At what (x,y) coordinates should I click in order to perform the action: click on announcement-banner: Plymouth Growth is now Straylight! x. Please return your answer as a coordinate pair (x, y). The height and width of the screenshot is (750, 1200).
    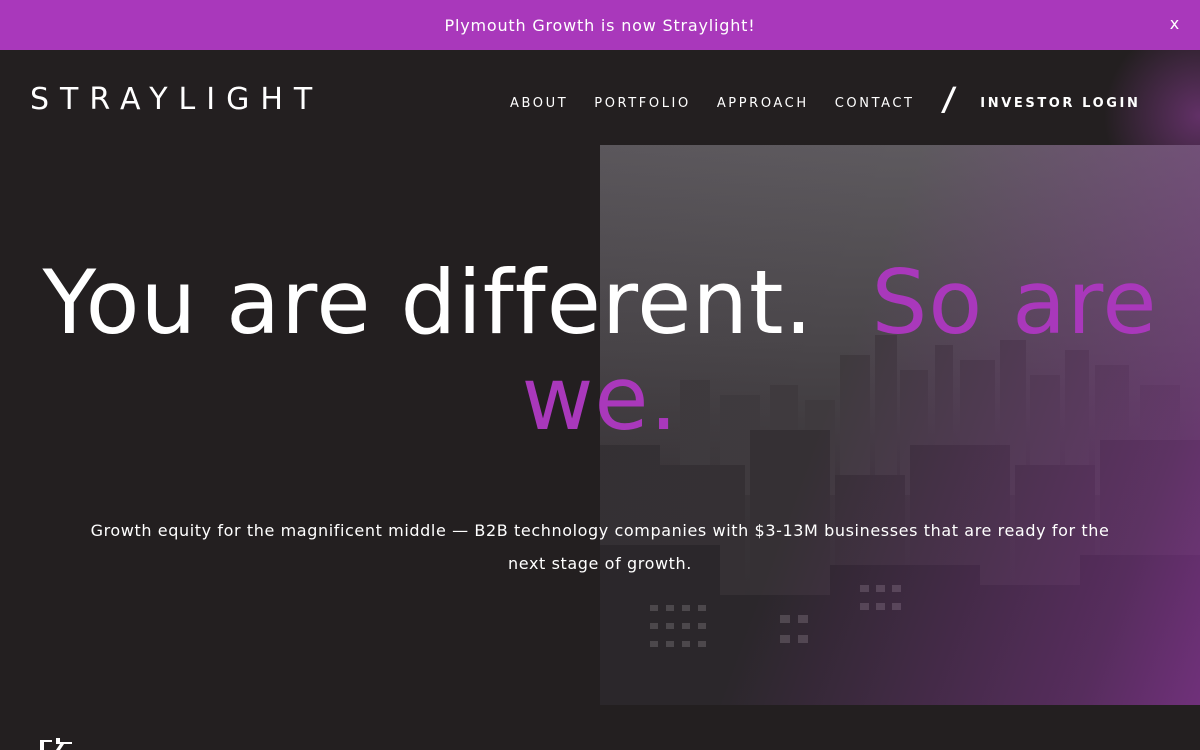
    Looking at the image, I should click on (600, 25).